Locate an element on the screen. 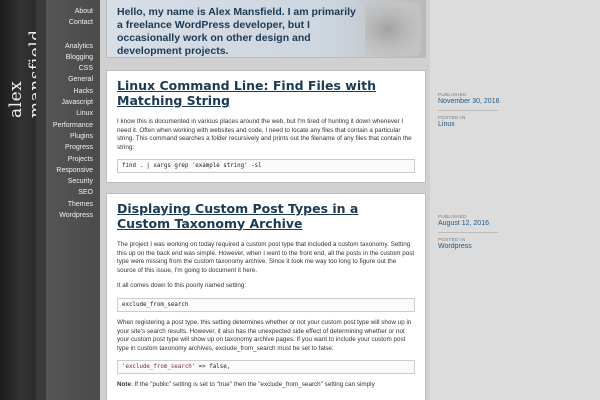 The image size is (600, 400). category-link-css: CSS is located at coordinates (69, 68).